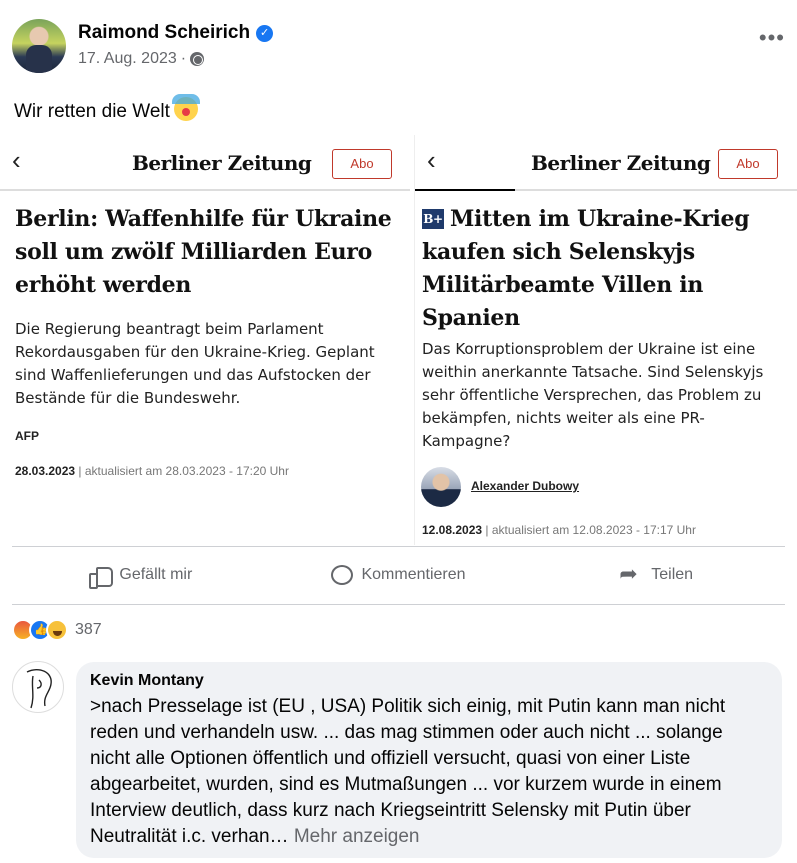 The image size is (797, 863). Describe the element at coordinates (127, 59) in the screenshot. I see `post-date: 17. Aug. 2023` at that location.